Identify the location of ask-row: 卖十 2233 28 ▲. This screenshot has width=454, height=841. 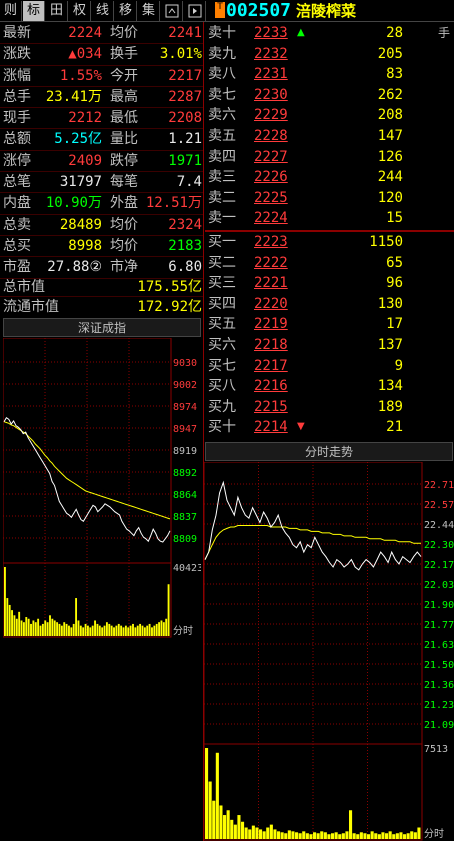
(329, 33).